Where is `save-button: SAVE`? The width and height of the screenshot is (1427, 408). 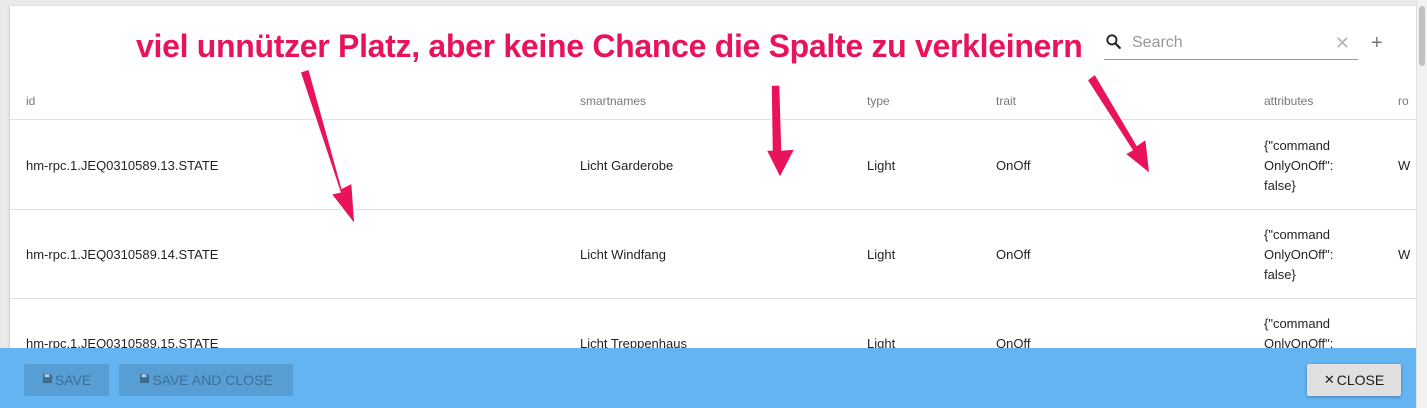 save-button: SAVE is located at coordinates (66, 380).